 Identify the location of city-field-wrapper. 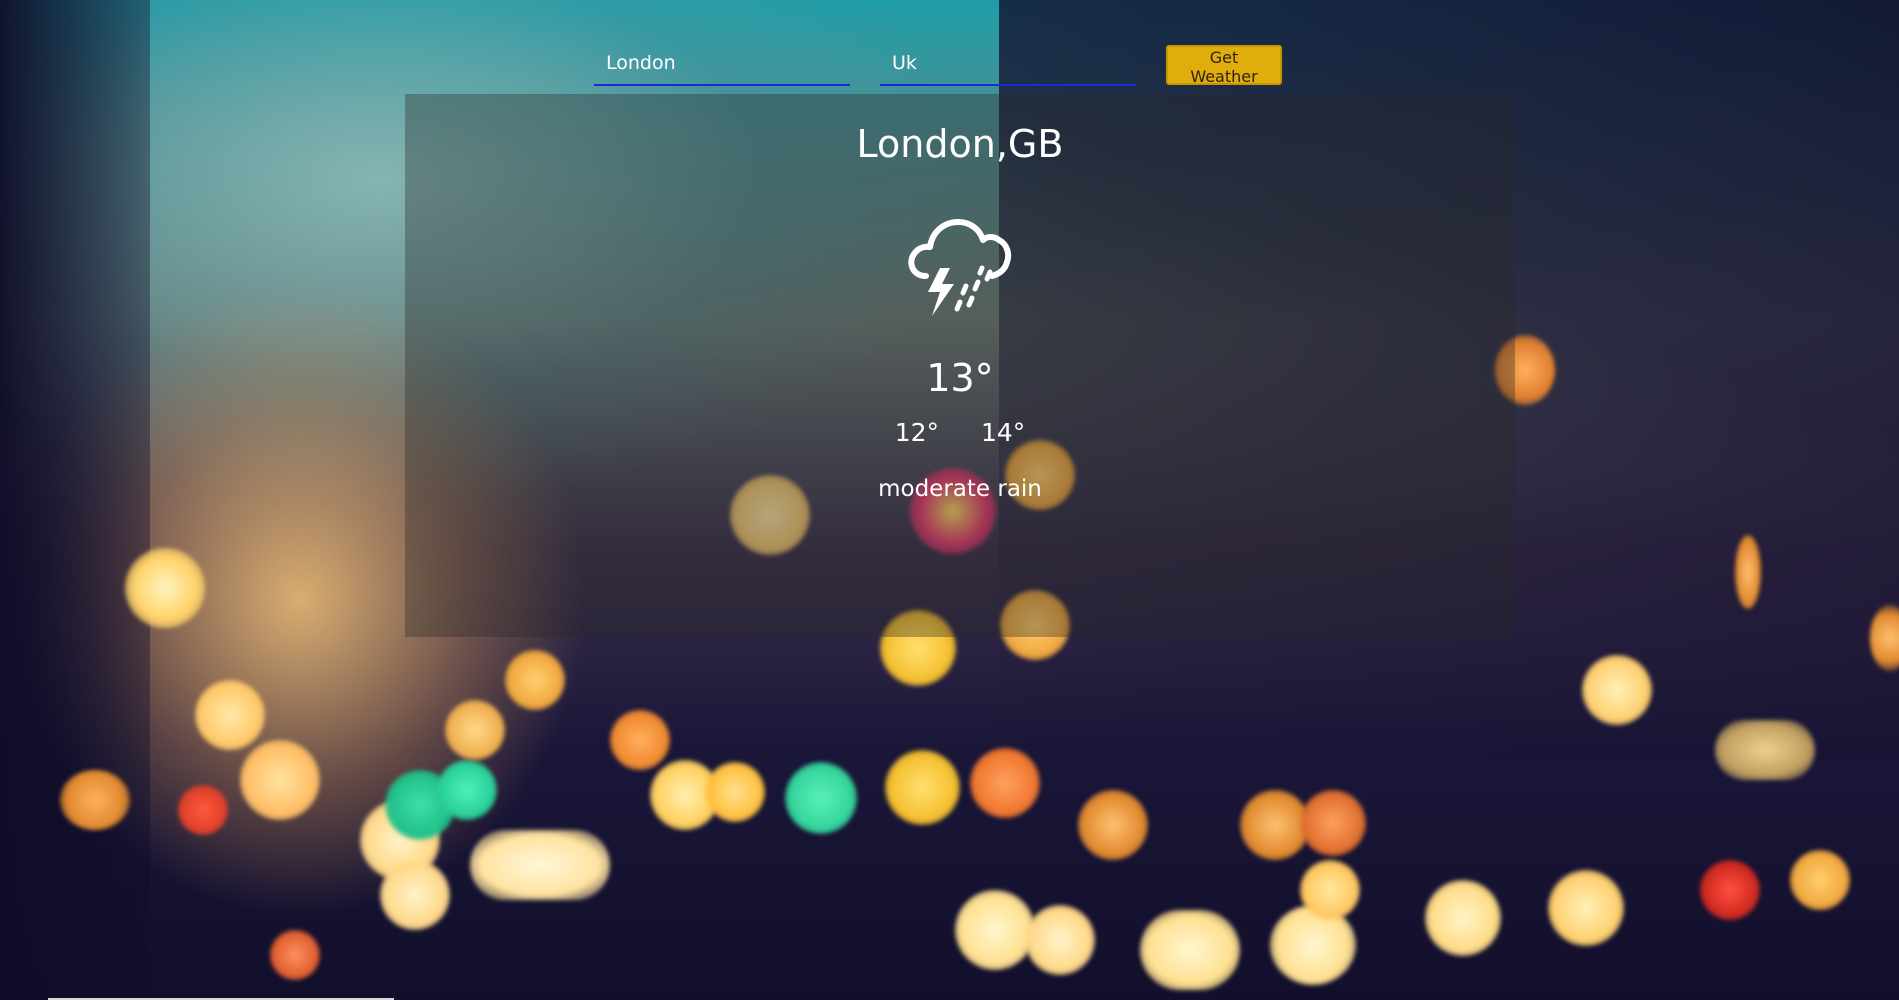
(722, 65).